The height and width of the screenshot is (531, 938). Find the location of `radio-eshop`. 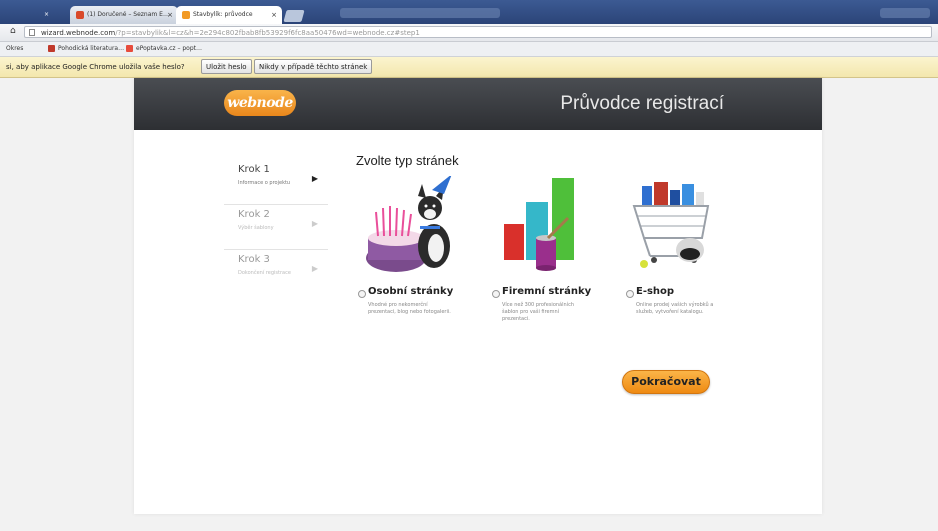

radio-eshop is located at coordinates (630, 294).